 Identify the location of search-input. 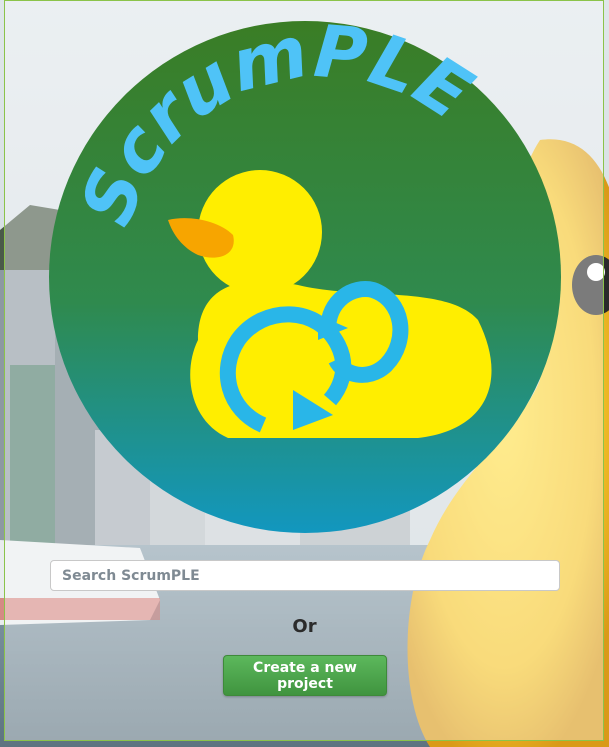
(305, 575).